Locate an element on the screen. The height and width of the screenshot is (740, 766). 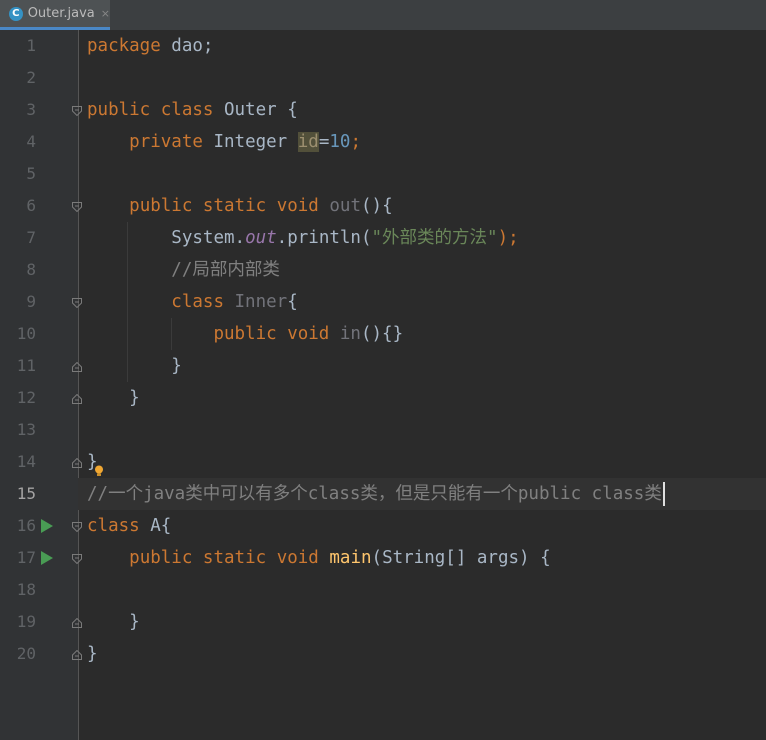
gutter-divider is located at coordinates (78, 385).